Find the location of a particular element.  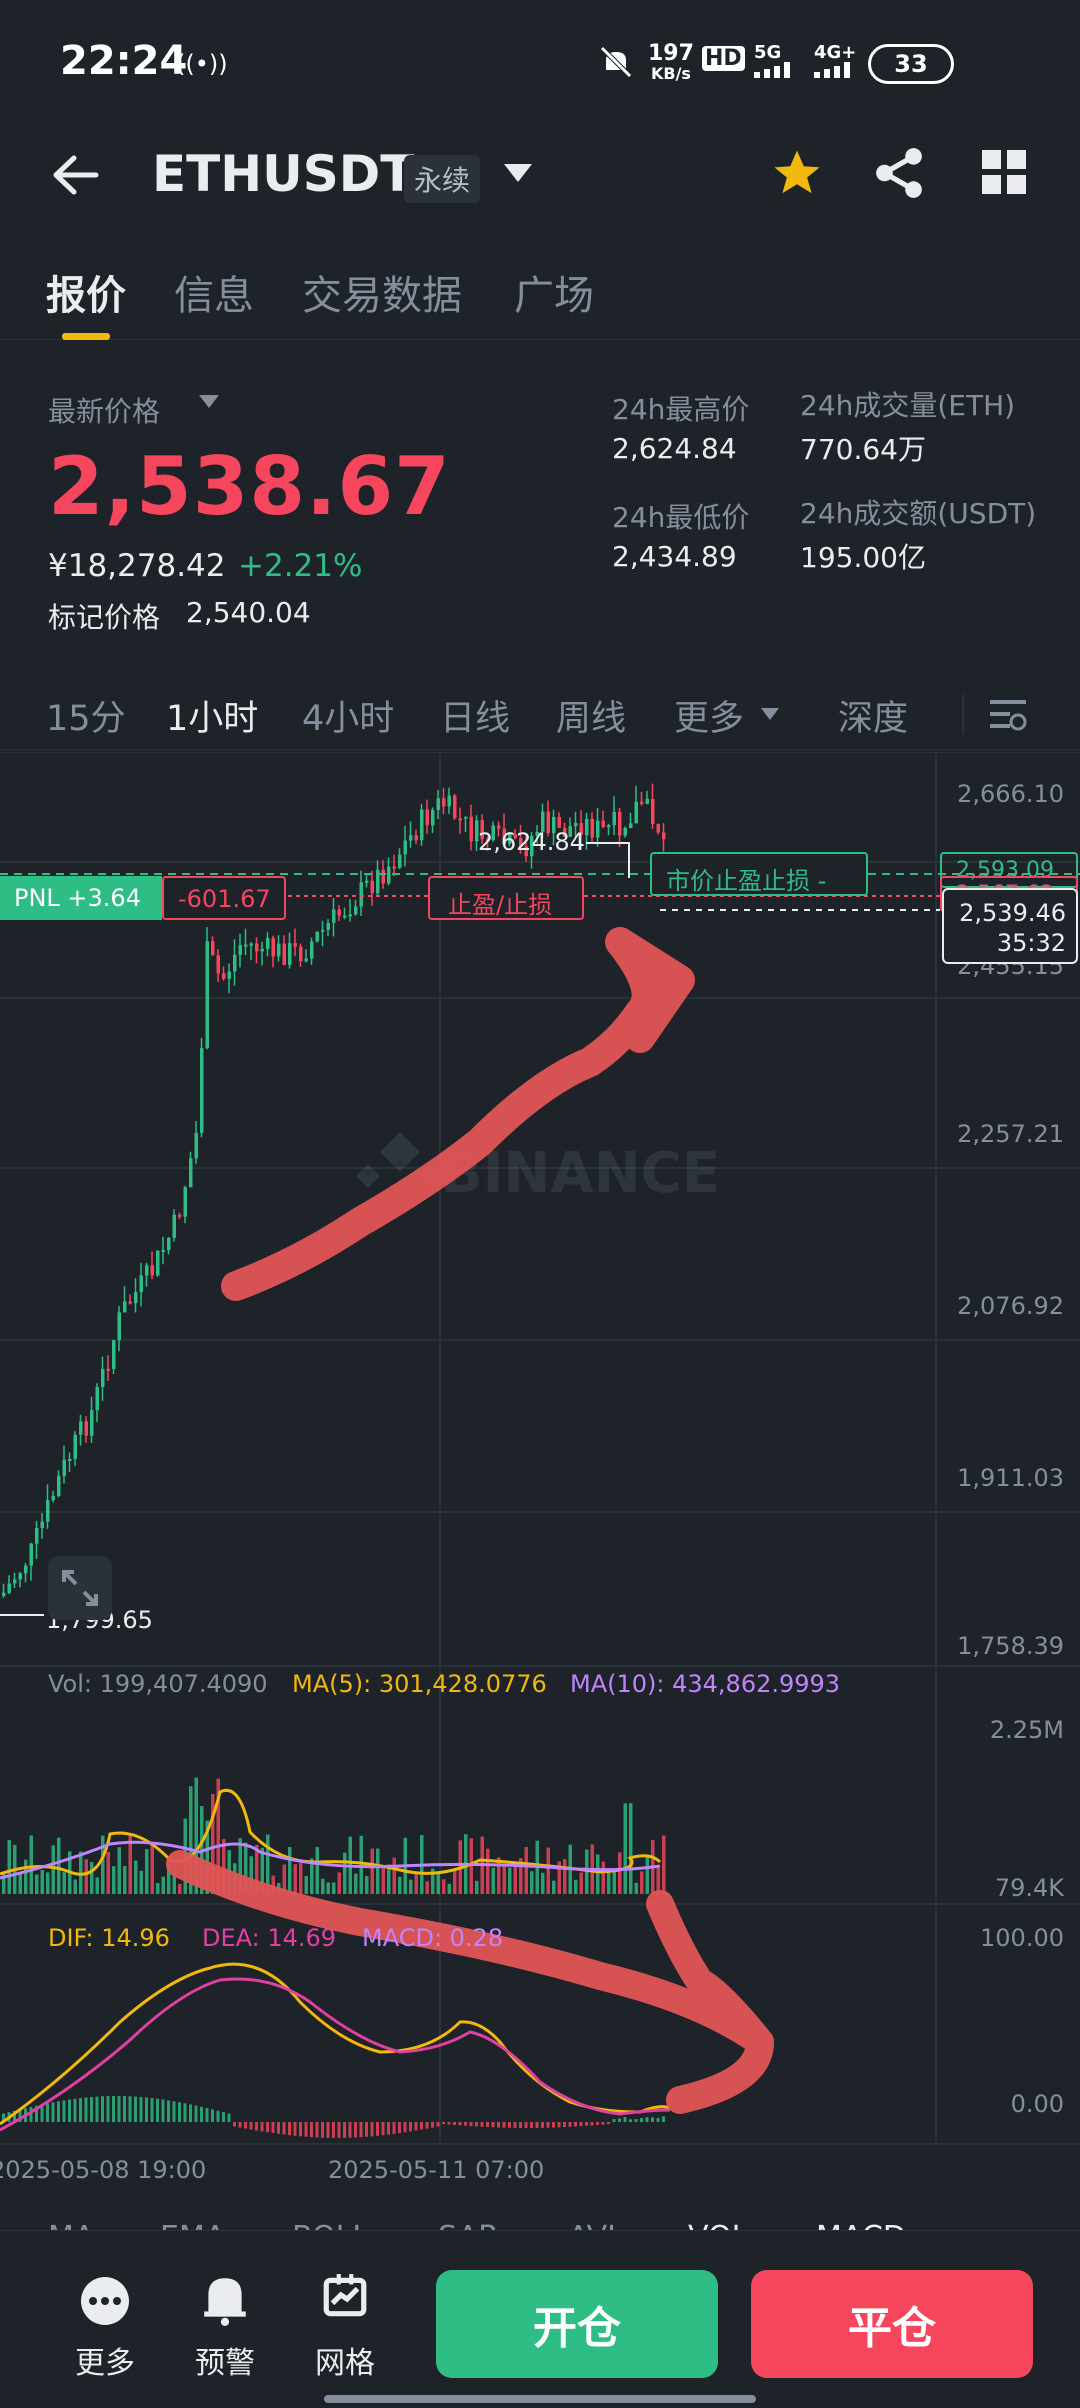

status-time: 22:24 is located at coordinates (124, 61).